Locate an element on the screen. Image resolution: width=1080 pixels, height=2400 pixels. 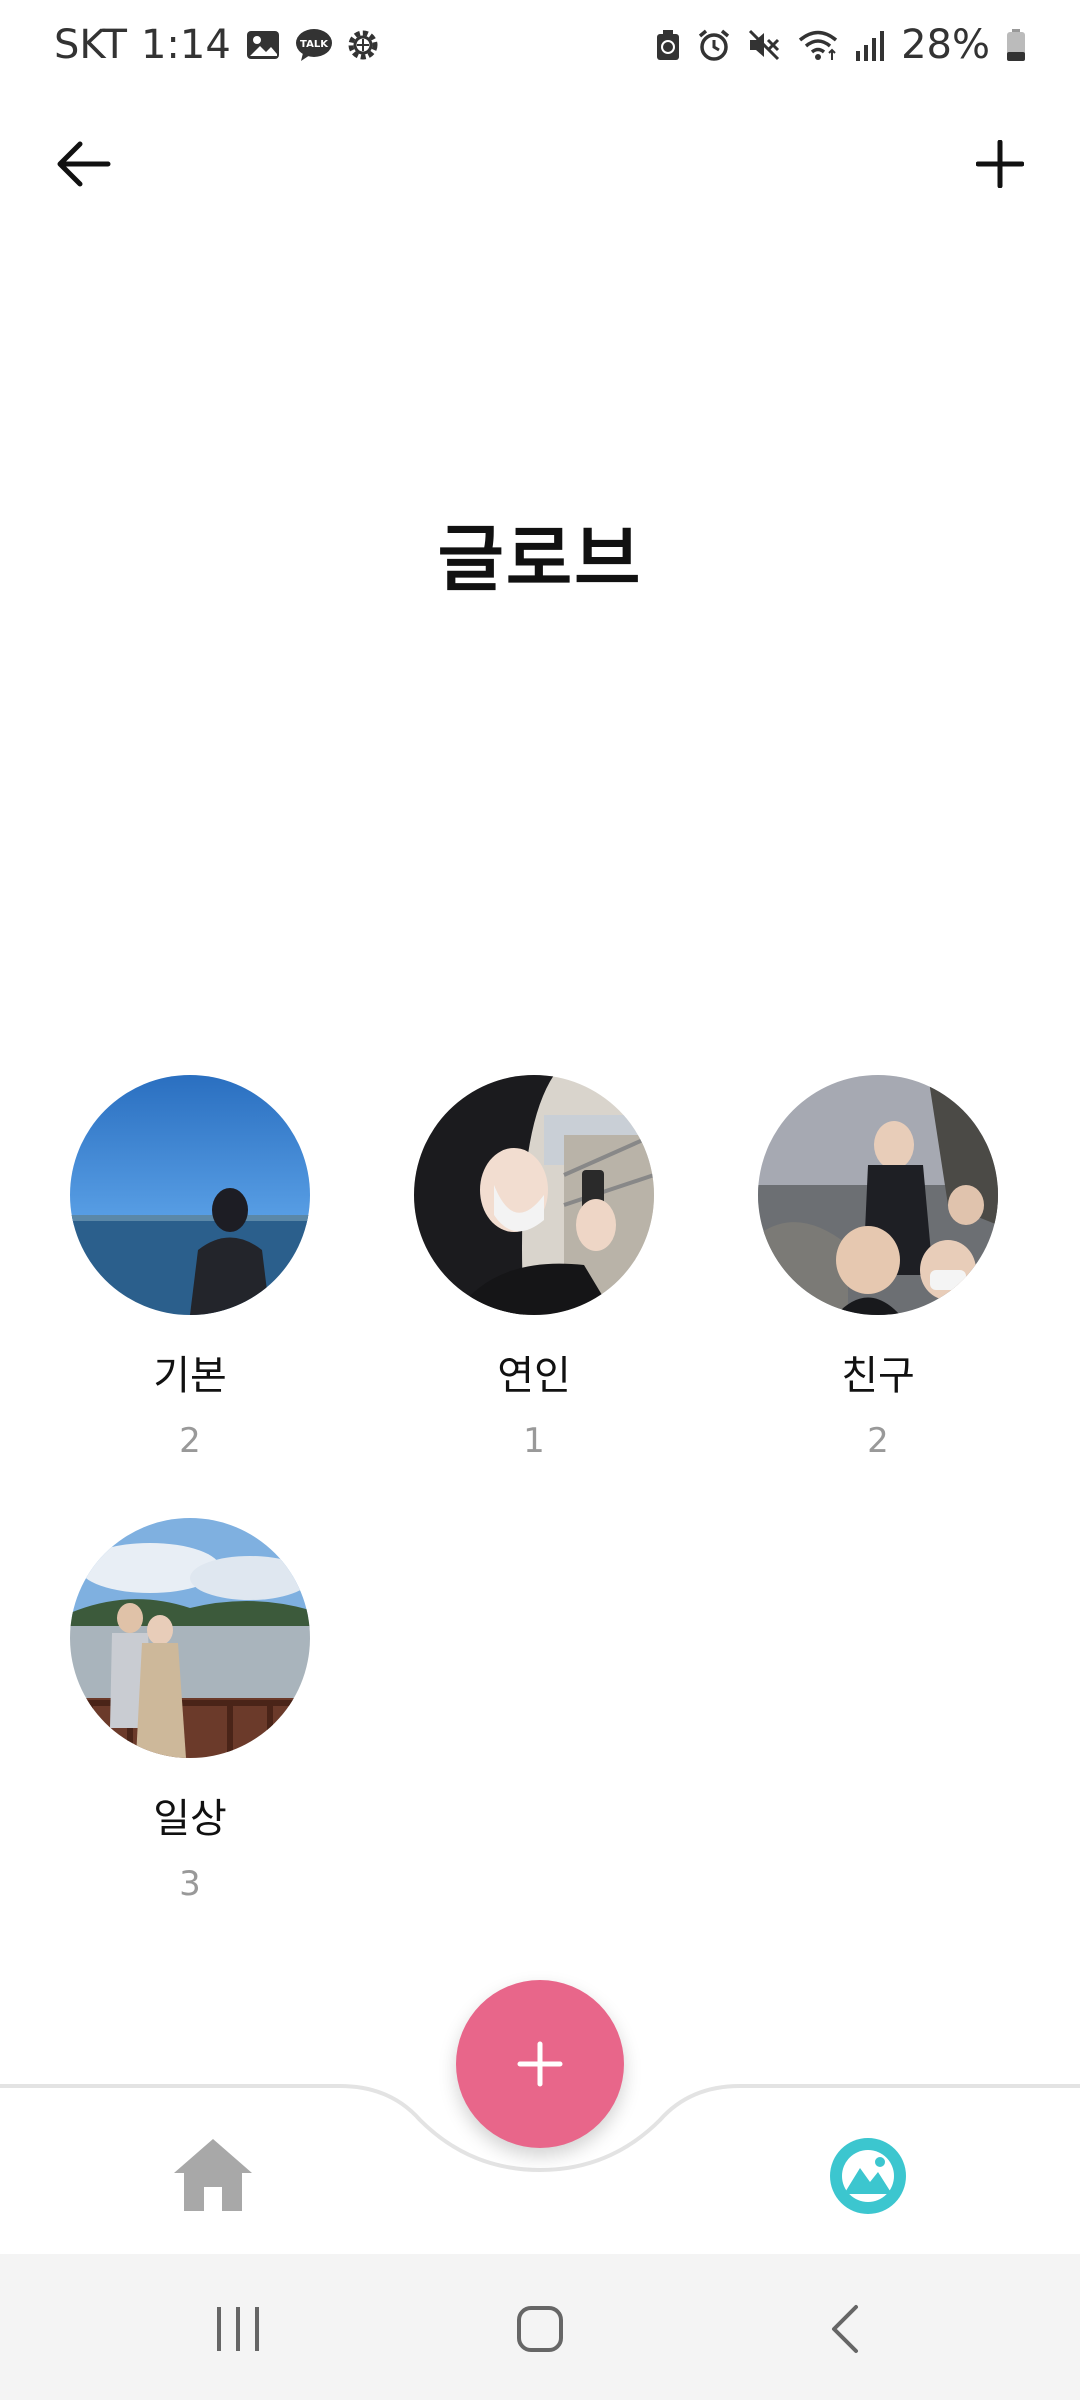
album-name: 연인 is located at coordinates (534, 1376).